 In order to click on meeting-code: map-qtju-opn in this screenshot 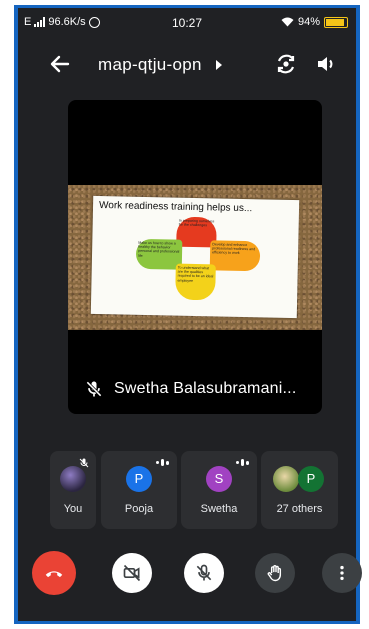, I will do `click(150, 65)`.